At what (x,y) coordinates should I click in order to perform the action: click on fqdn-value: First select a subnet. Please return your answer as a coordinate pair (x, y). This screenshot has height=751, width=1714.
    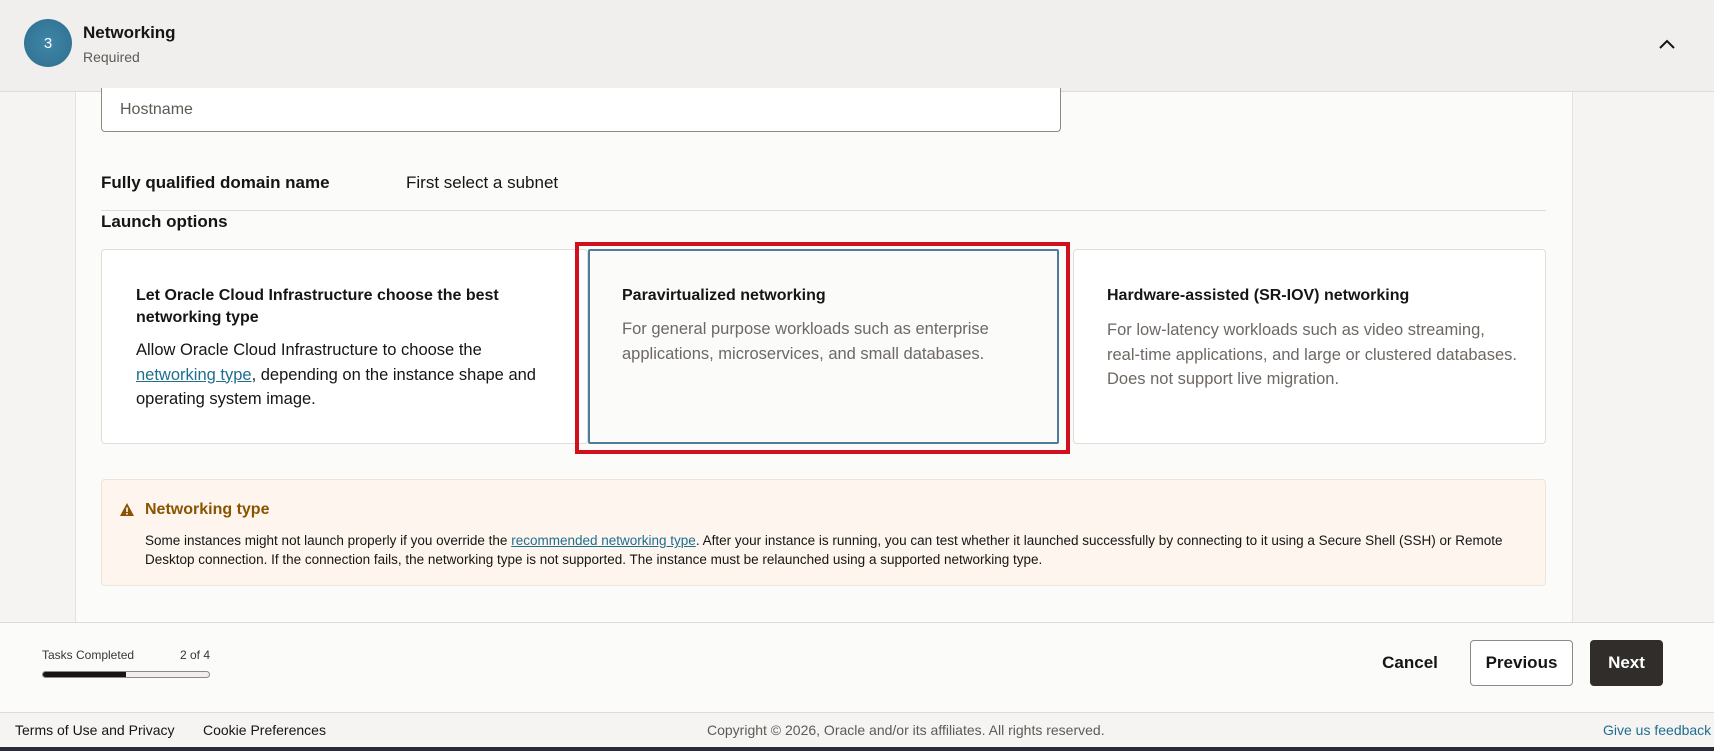
    Looking at the image, I should click on (482, 182).